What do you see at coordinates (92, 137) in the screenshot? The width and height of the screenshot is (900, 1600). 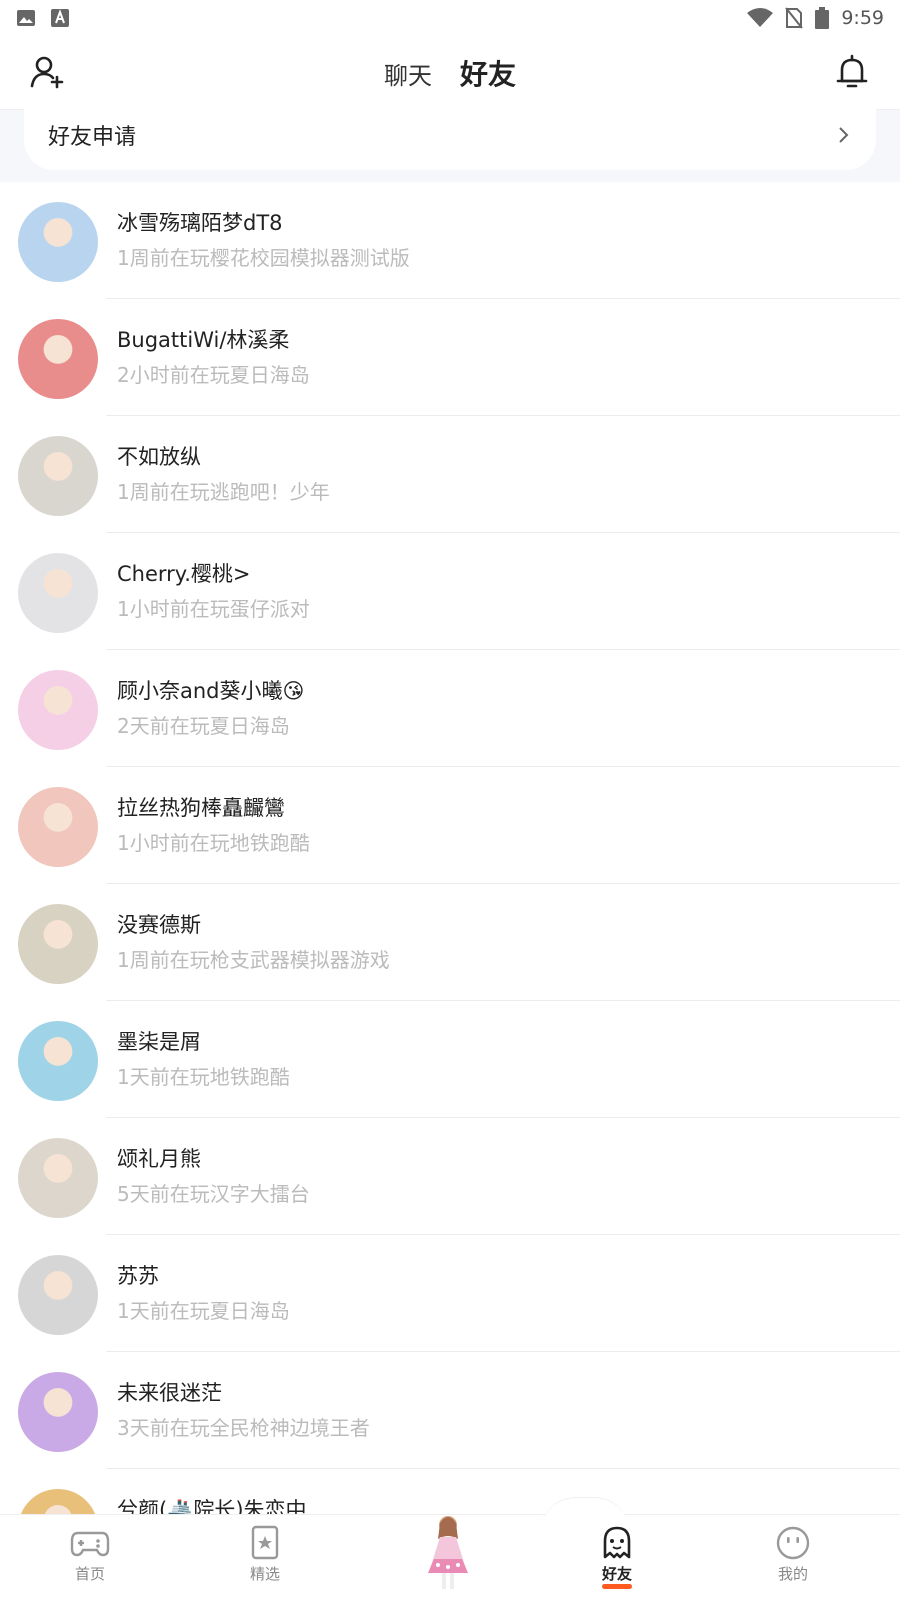 I see `friend-request-label: 好友申请` at bounding box center [92, 137].